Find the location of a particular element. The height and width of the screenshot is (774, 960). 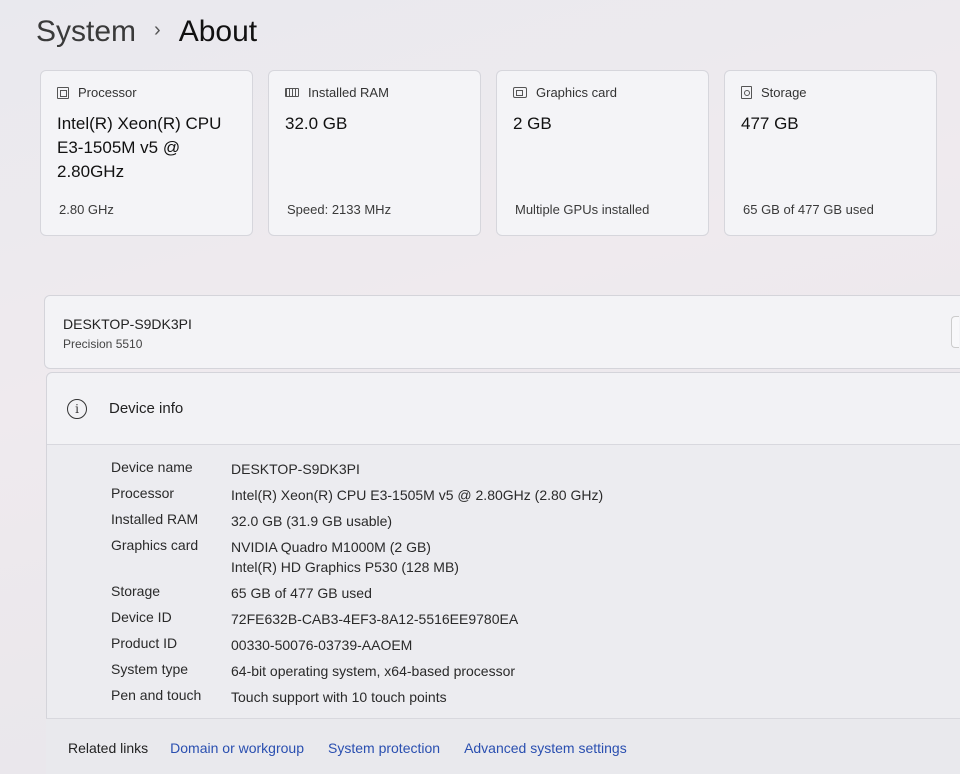

spec-row: Product ID 00330-50076-03739-AAOEM is located at coordinates (261, 645).